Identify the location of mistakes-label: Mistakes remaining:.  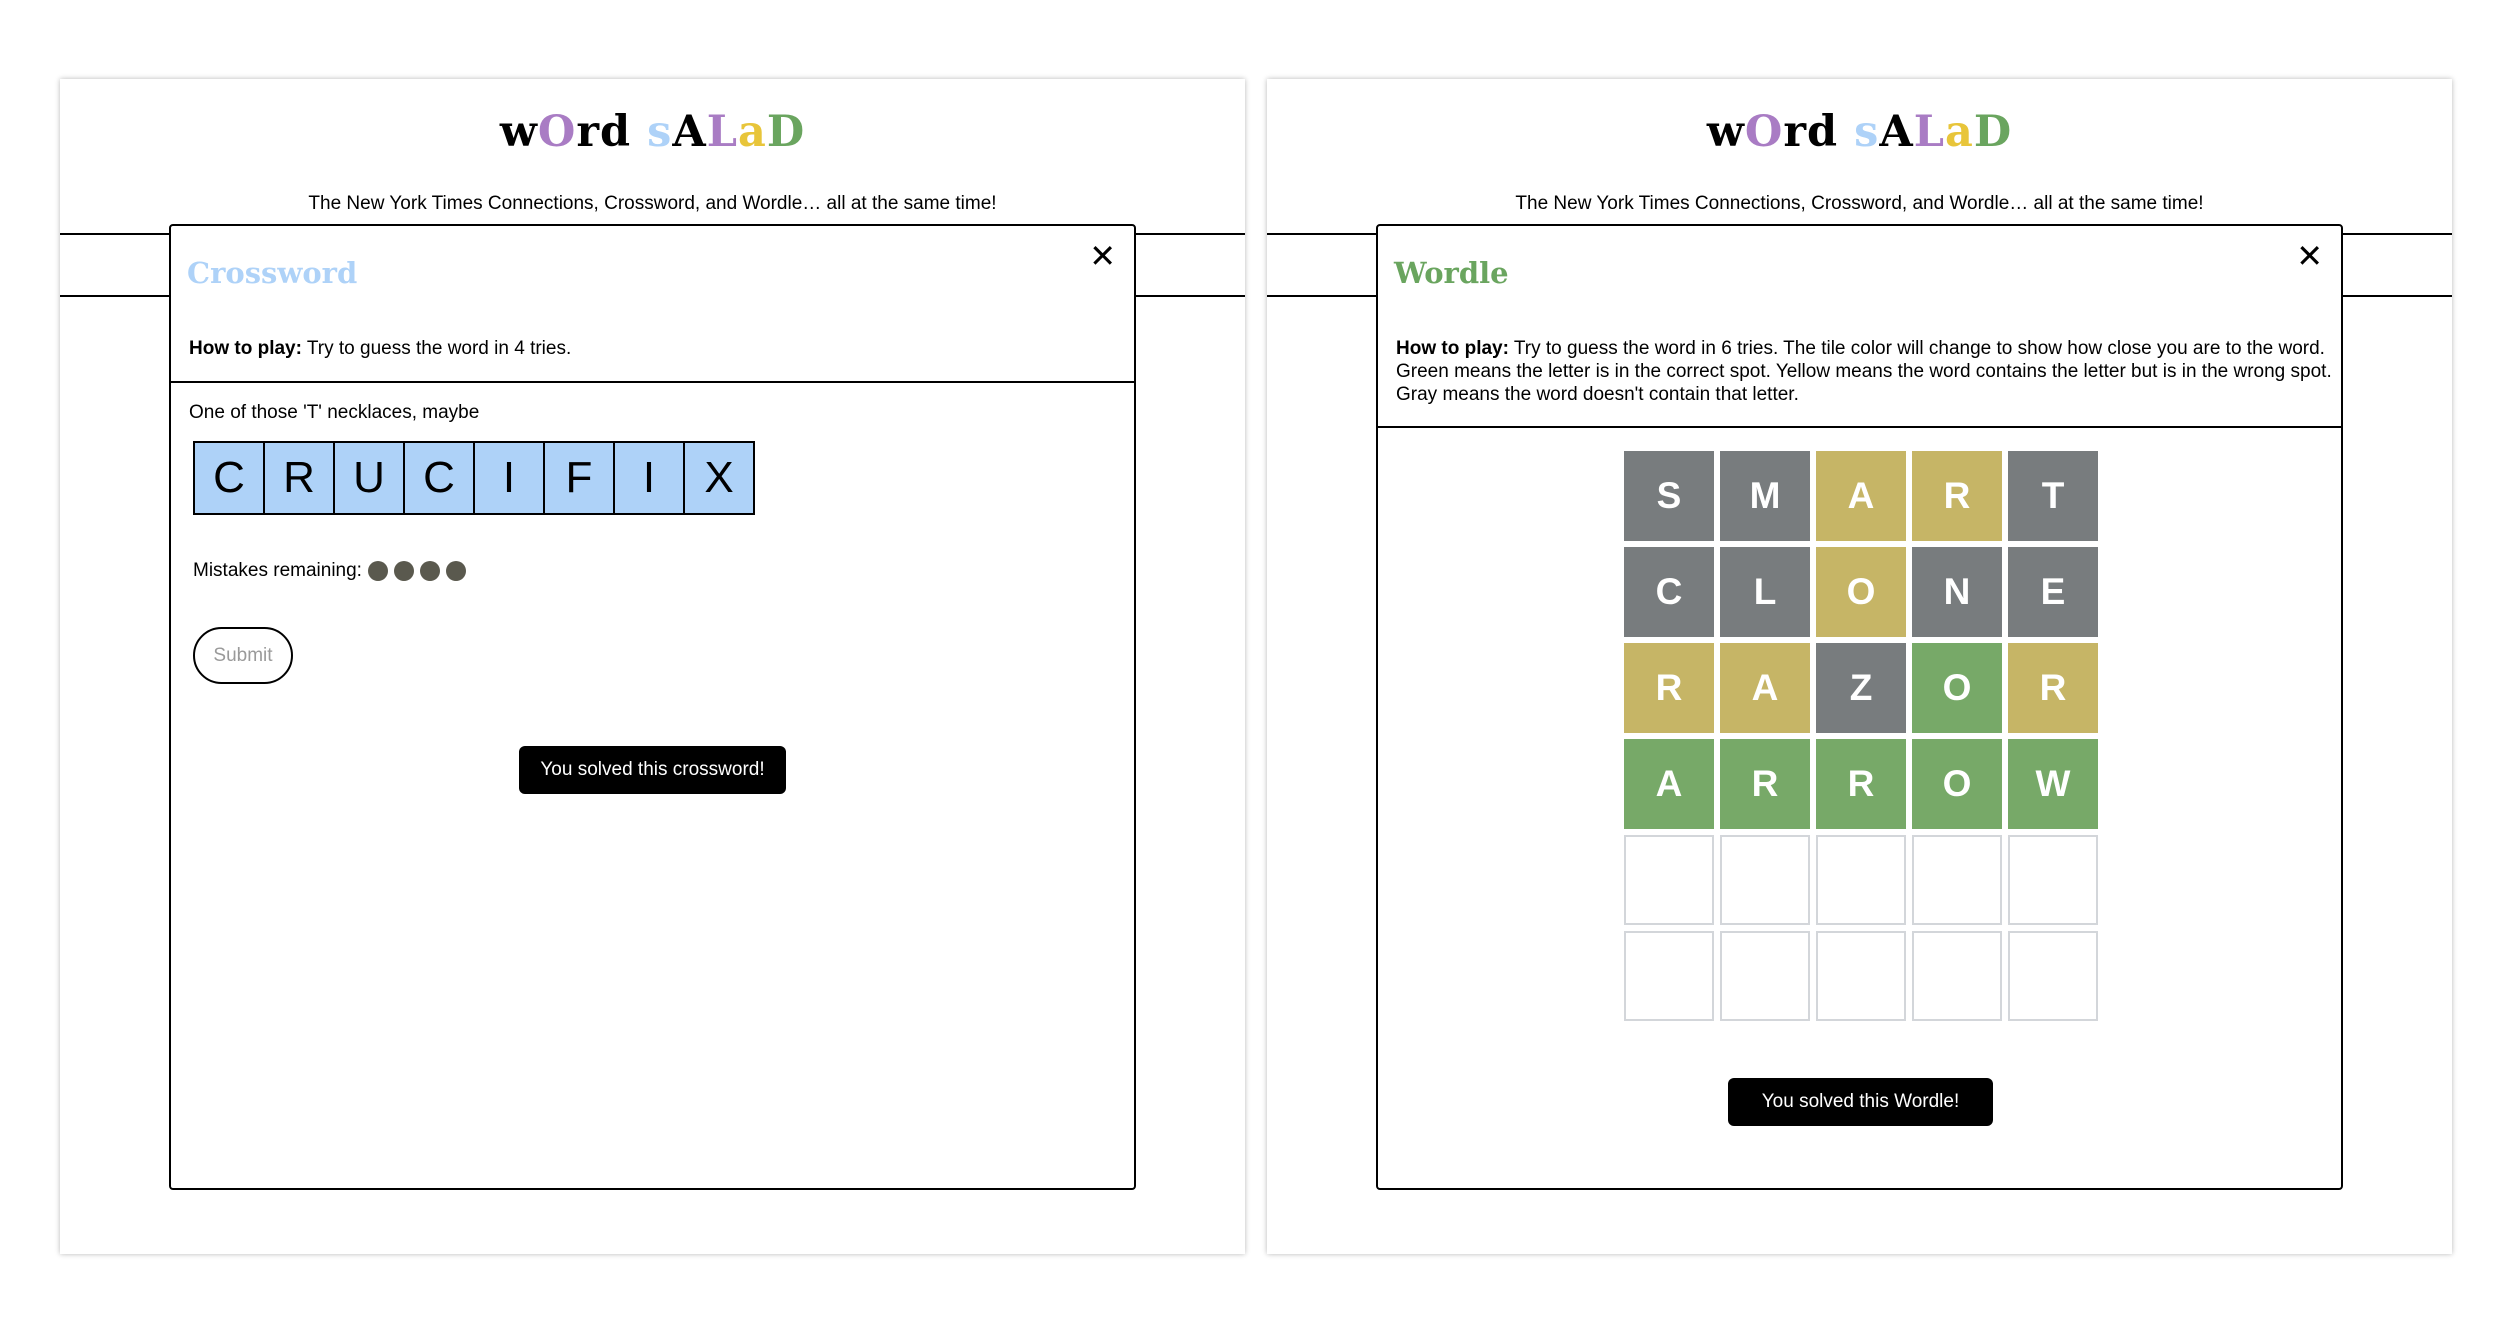
(277, 570).